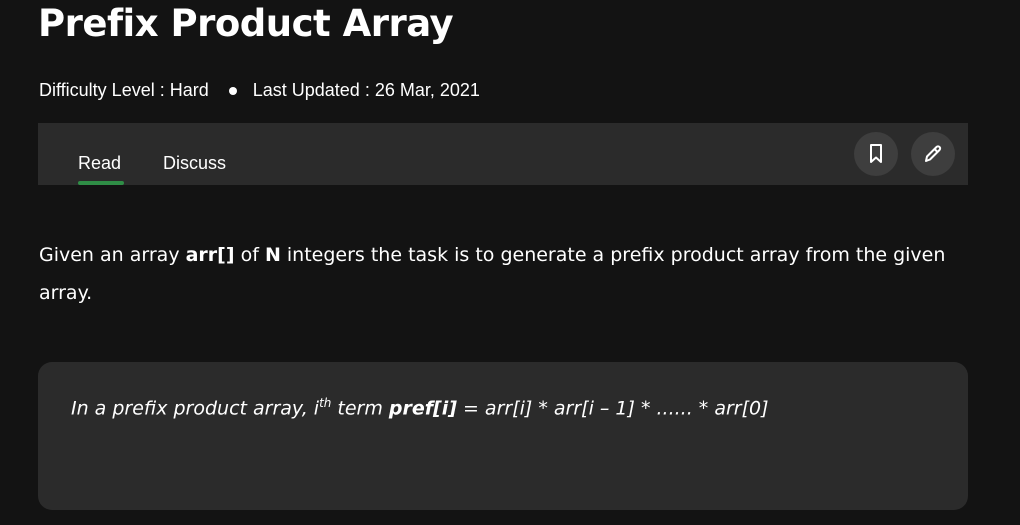 The image size is (1020, 525). What do you see at coordinates (124, 90) in the screenshot?
I see `difficulty-level: Difficulty Level : Hard` at bounding box center [124, 90].